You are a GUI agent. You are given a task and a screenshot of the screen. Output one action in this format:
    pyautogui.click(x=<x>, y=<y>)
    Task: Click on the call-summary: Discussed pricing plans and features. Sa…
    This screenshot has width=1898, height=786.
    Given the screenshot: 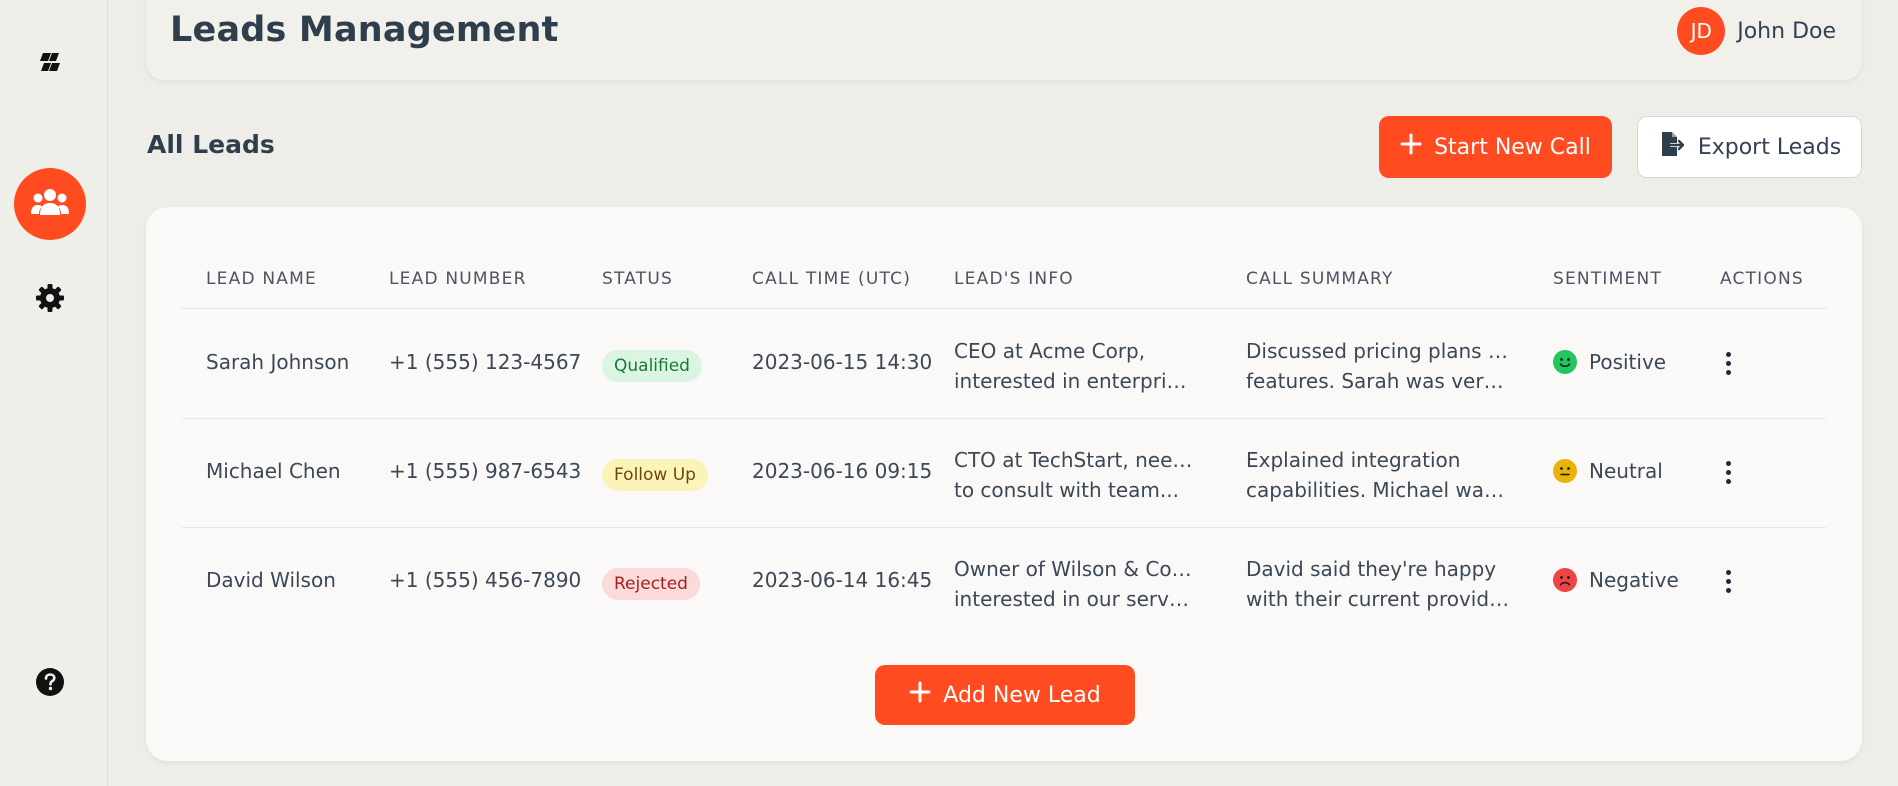 What is the action you would take?
    pyautogui.click(x=1378, y=366)
    